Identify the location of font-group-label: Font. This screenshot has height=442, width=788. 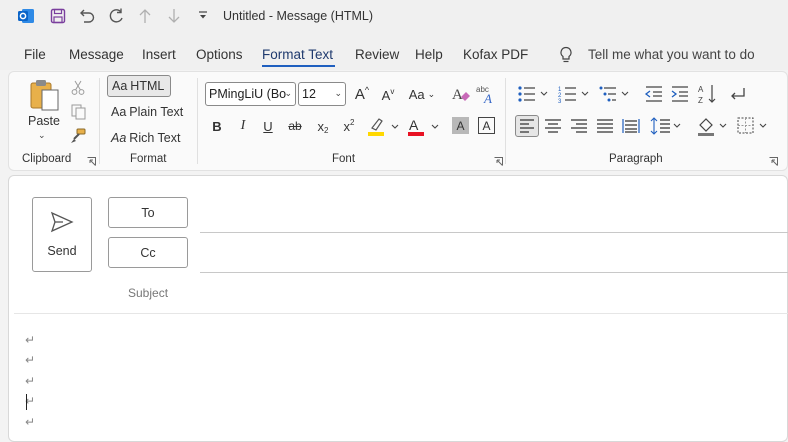
(344, 159).